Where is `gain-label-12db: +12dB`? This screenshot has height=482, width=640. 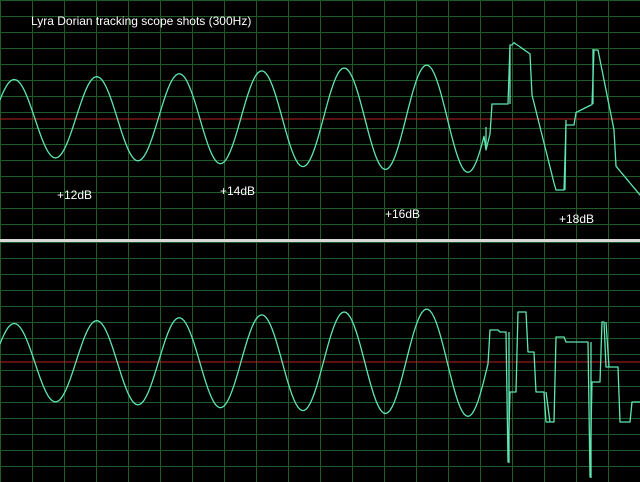
gain-label-12db: +12dB is located at coordinates (75, 195).